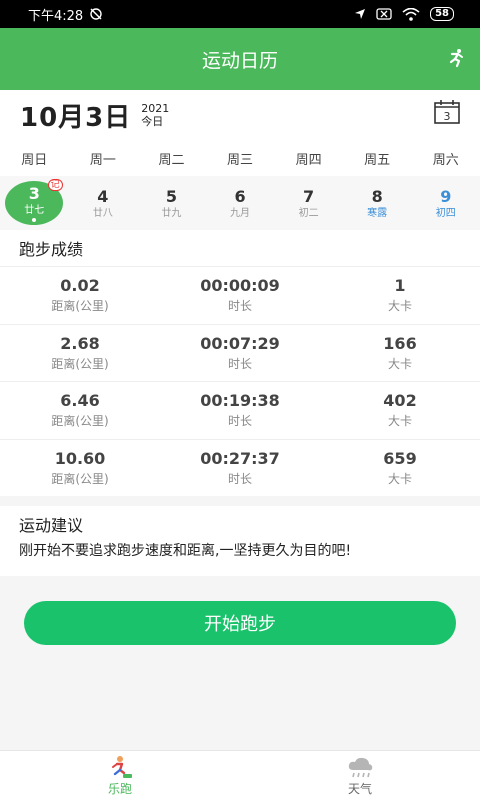 The height and width of the screenshot is (800, 480). I want to click on day-cell: 9 初四, so click(445, 203).